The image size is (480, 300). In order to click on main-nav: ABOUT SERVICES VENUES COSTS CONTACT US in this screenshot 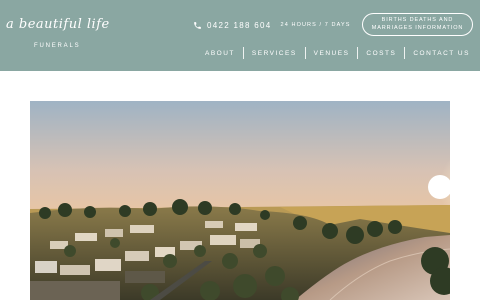, I will do `click(337, 53)`.